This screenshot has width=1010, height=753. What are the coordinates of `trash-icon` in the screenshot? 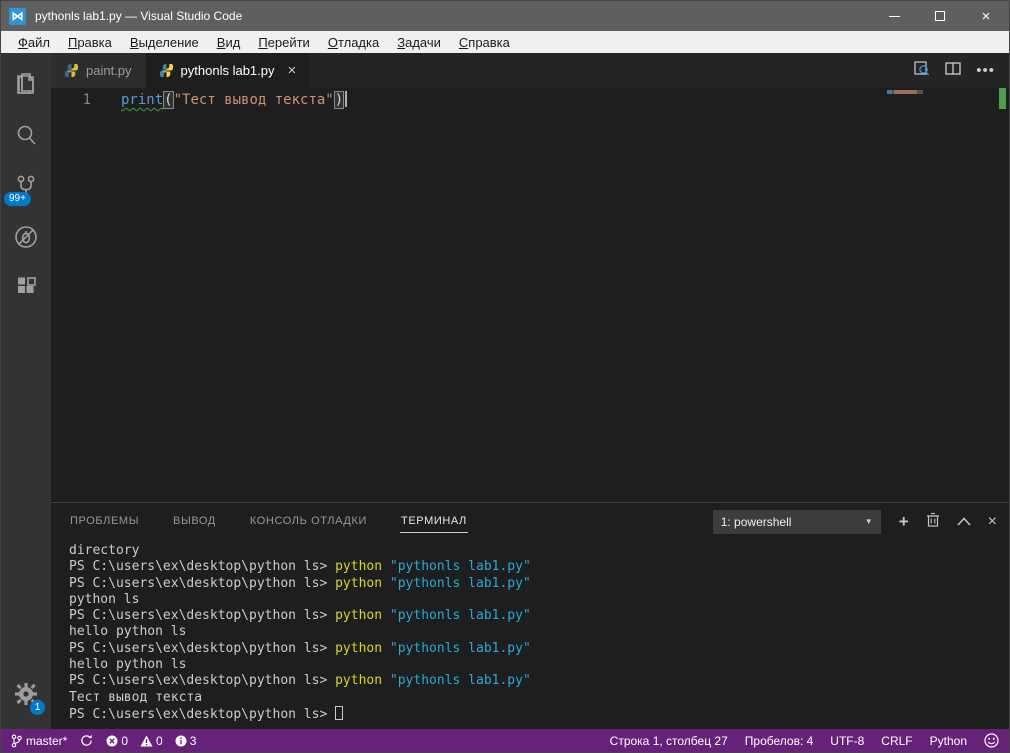 It's located at (932, 519).